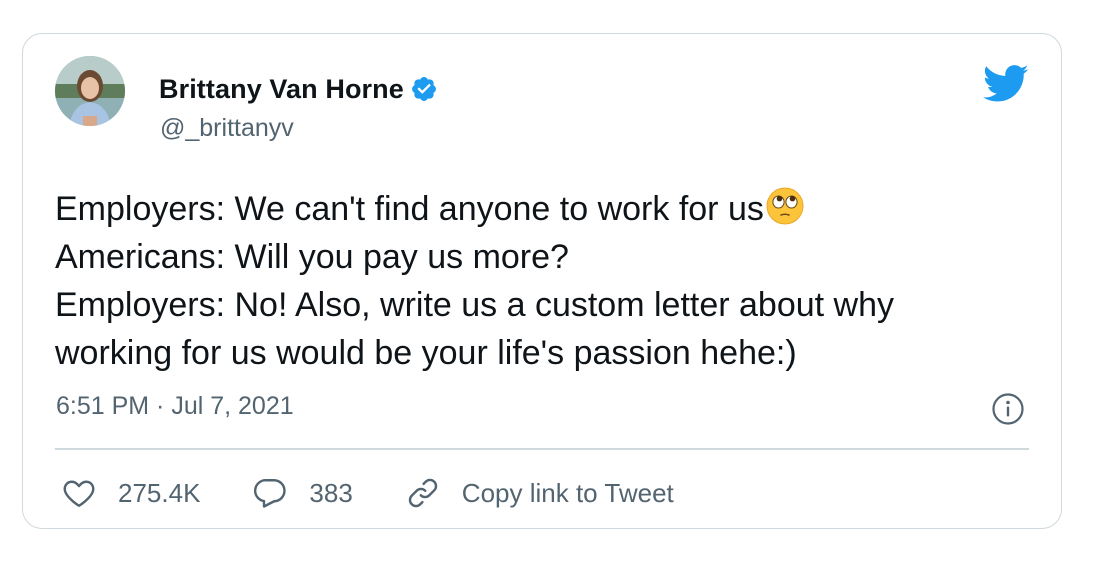 The width and height of the screenshot is (1094, 563). What do you see at coordinates (567, 492) in the screenshot?
I see `copy-link-label: Copy link to Tweet` at bounding box center [567, 492].